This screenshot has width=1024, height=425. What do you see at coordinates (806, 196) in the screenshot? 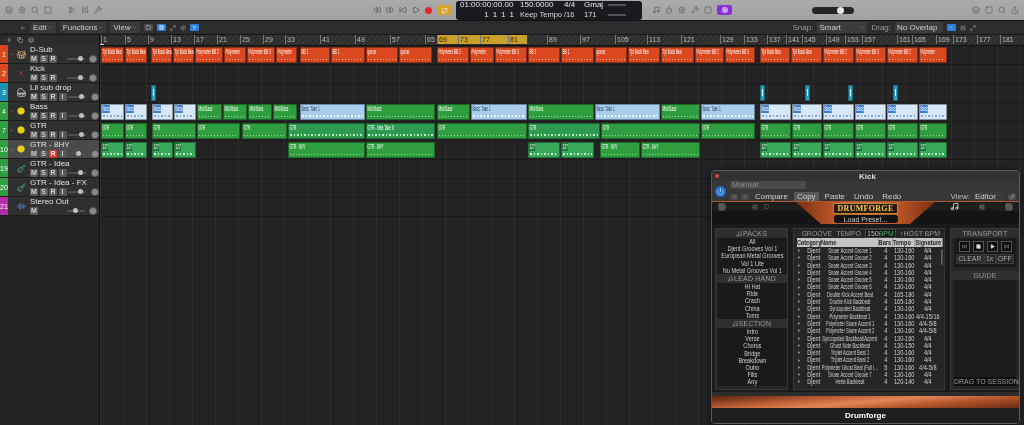
I see `header-button: Copy` at bounding box center [806, 196].